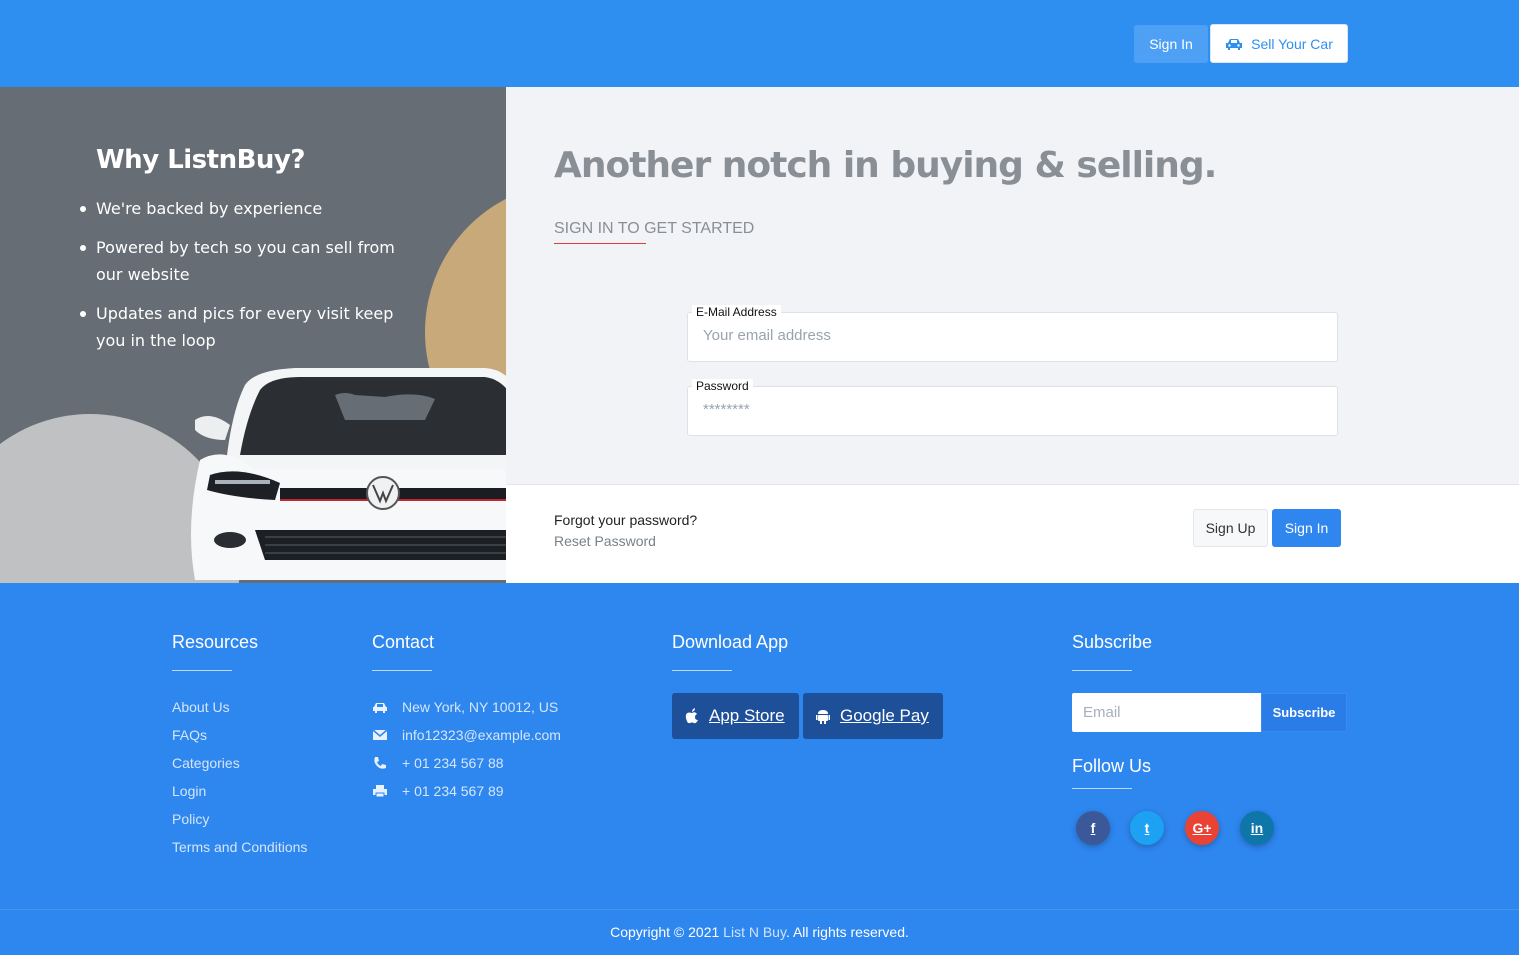 This screenshot has width=1519, height=955. I want to click on download-app-underline, so click(702, 670).